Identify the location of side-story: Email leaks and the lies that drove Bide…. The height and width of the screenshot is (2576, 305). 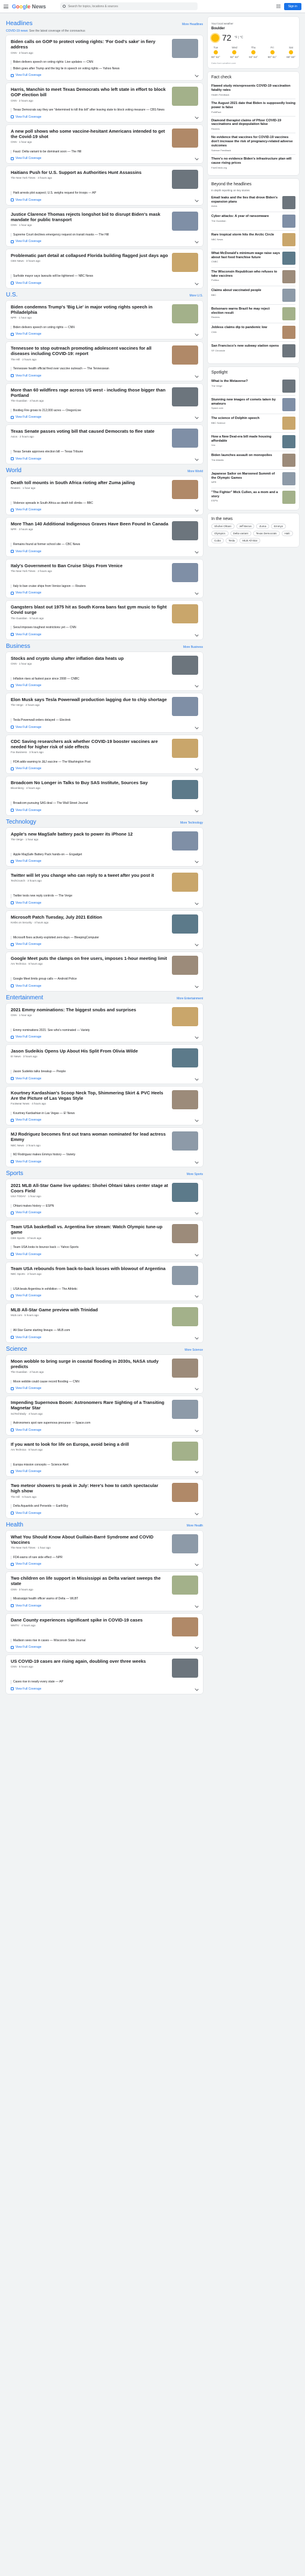
(253, 203).